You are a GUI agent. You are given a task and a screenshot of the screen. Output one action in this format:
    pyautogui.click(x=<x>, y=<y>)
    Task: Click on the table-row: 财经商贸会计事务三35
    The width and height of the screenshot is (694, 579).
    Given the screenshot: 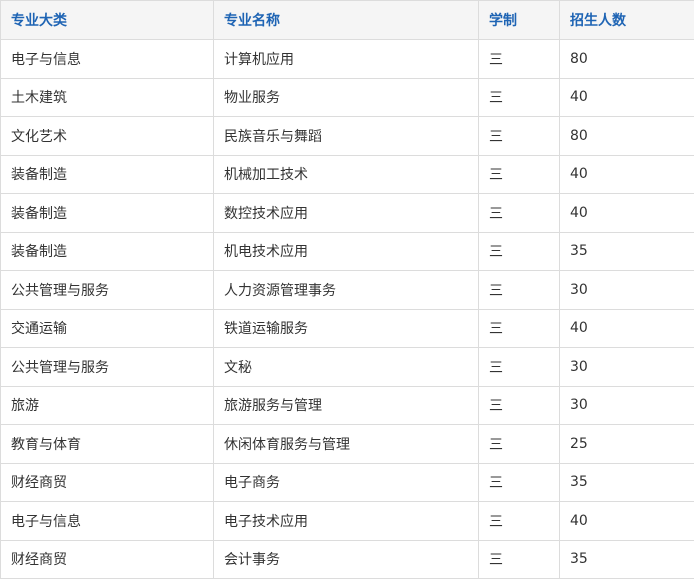 What is the action you would take?
    pyautogui.click(x=347, y=559)
    